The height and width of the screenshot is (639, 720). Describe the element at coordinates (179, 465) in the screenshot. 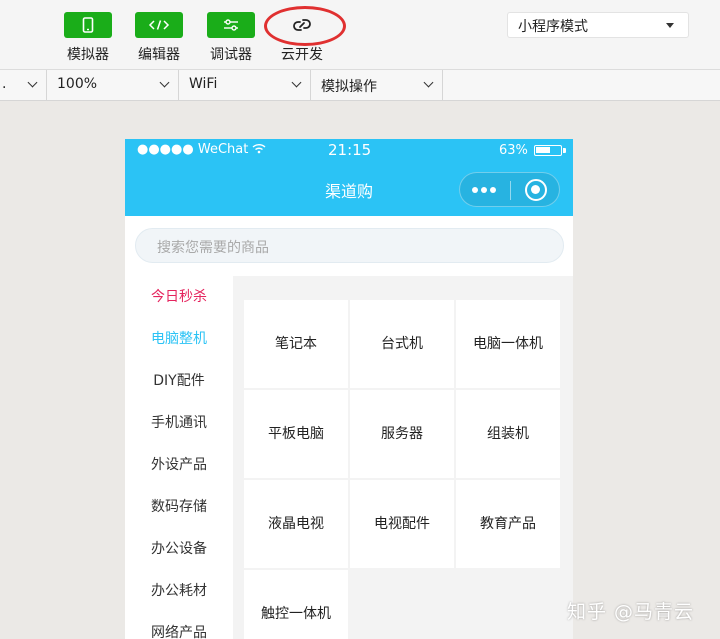

I see `category-item: 外设产品` at that location.